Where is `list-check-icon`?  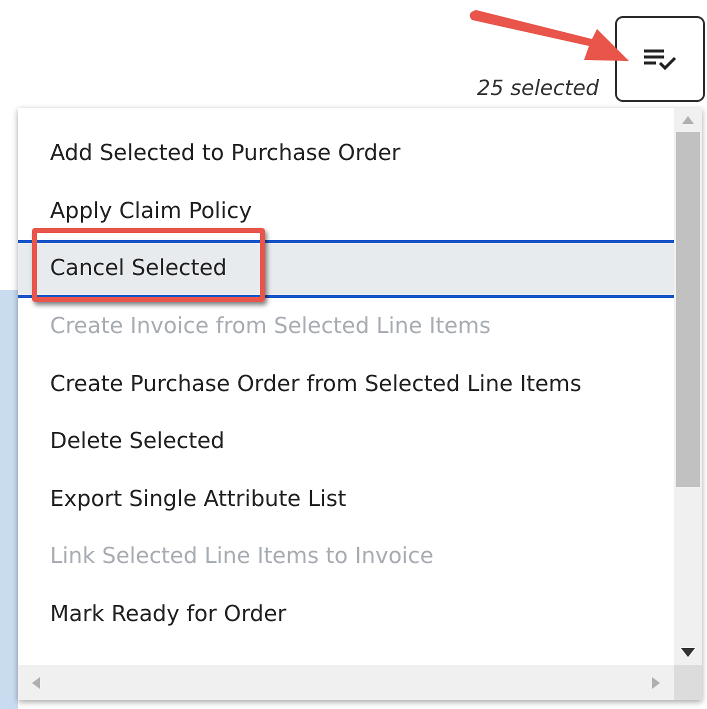
list-check-icon is located at coordinates (660, 59).